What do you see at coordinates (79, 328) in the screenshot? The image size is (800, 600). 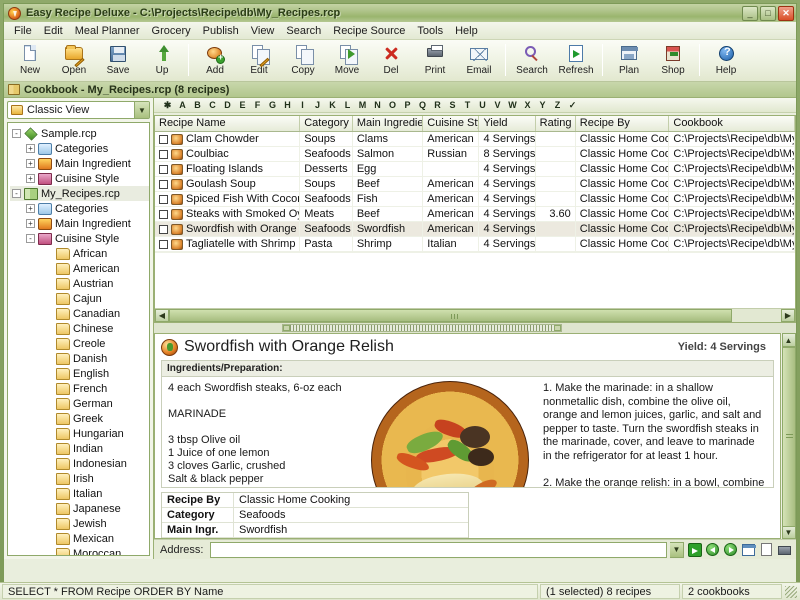 I see `tree-node-chinese: Chinese` at bounding box center [79, 328].